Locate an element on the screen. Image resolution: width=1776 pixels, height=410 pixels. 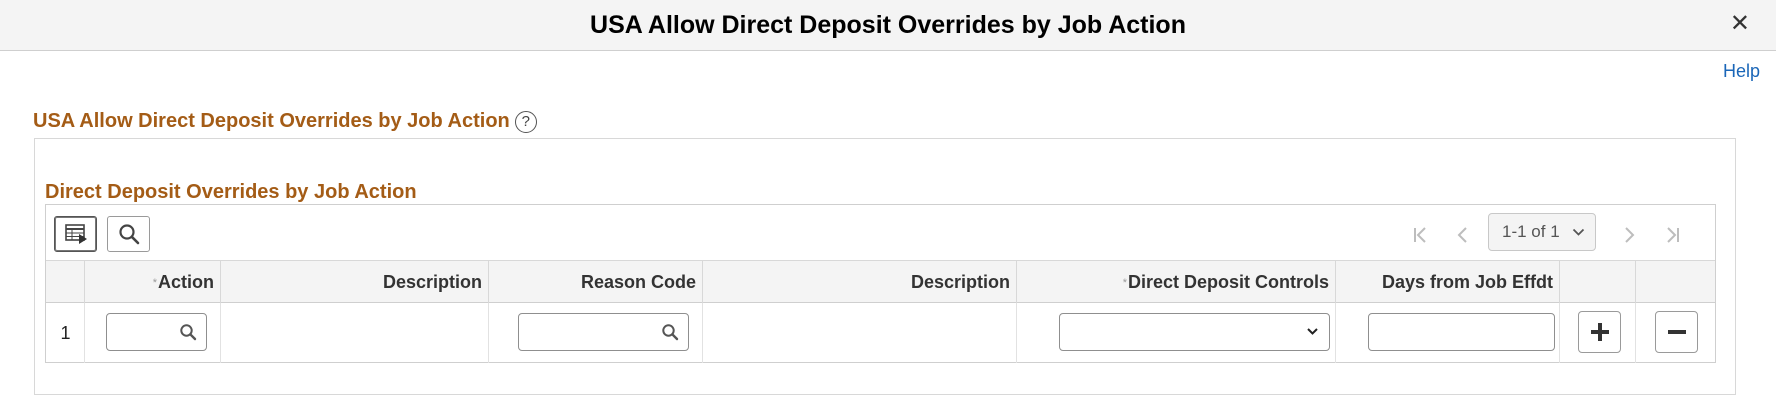
minus-icon is located at coordinates (1676, 332).